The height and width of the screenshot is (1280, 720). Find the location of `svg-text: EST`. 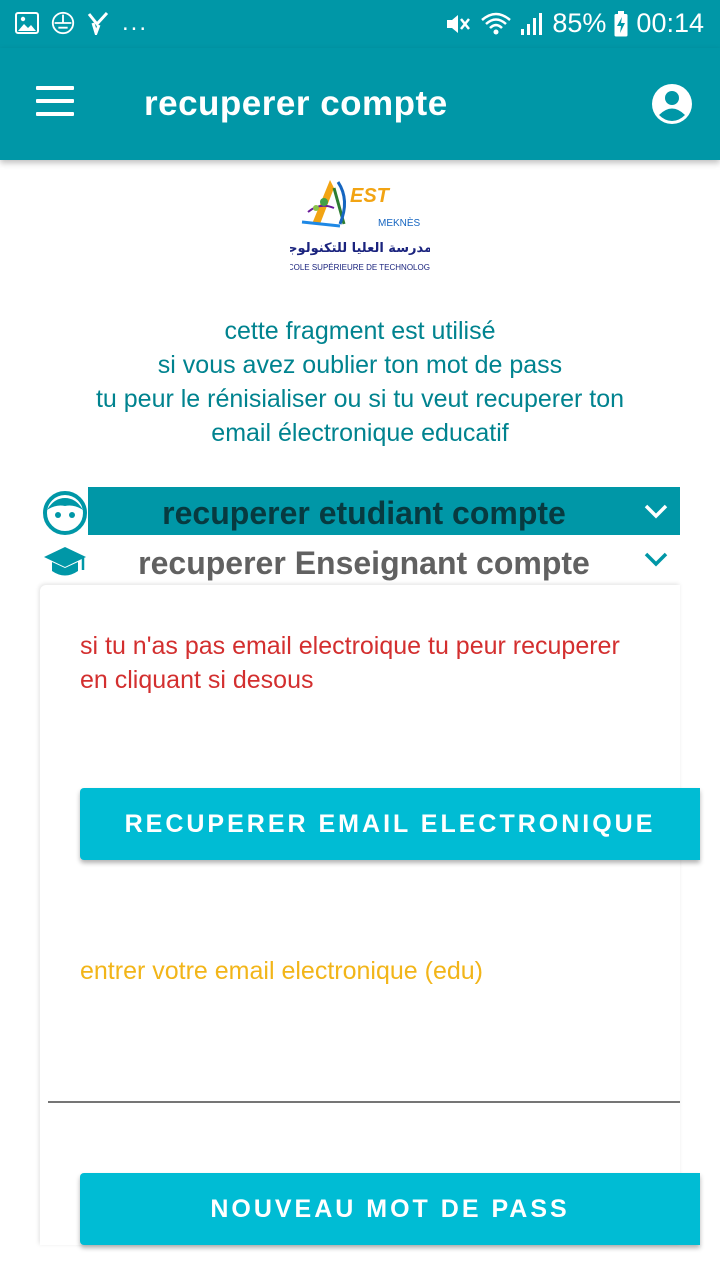

svg-text: EST is located at coordinates (370, 196).